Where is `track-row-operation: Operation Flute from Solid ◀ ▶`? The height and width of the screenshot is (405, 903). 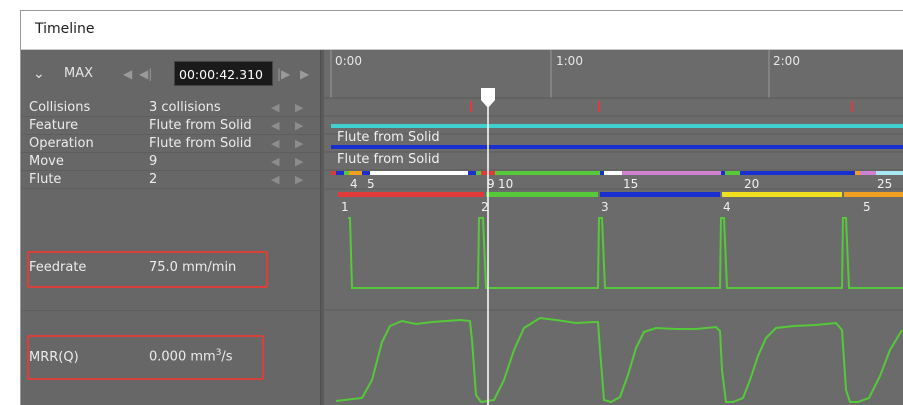 track-row-operation: Operation Flute from Solid ◀ ▶ is located at coordinates (170, 144).